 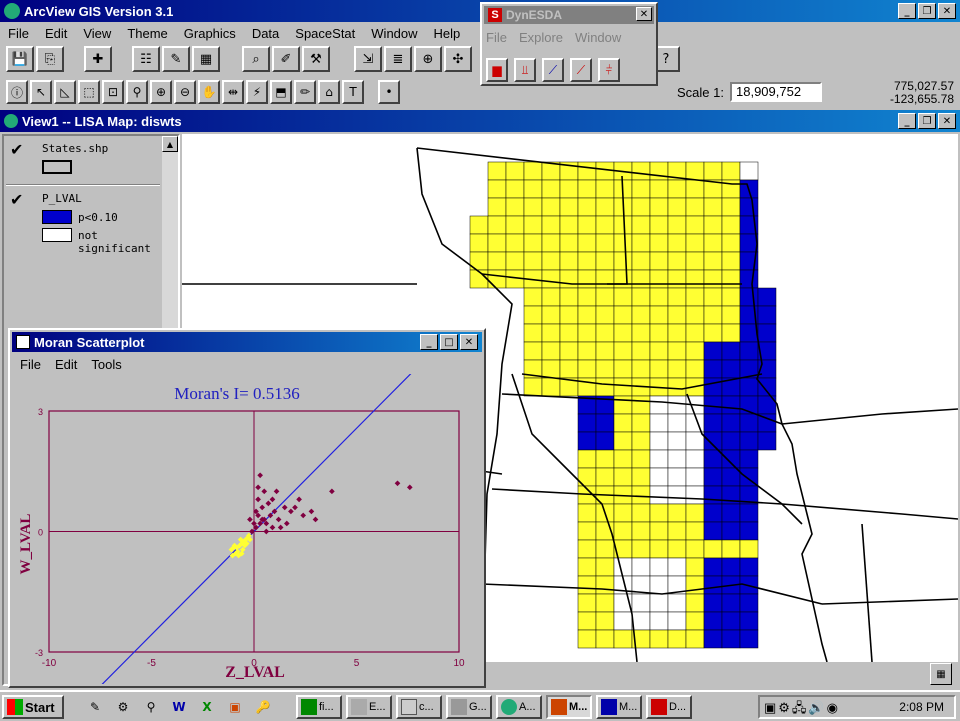 What do you see at coordinates (598, 37) in the screenshot?
I see `dynesda-menu-window: Window` at bounding box center [598, 37].